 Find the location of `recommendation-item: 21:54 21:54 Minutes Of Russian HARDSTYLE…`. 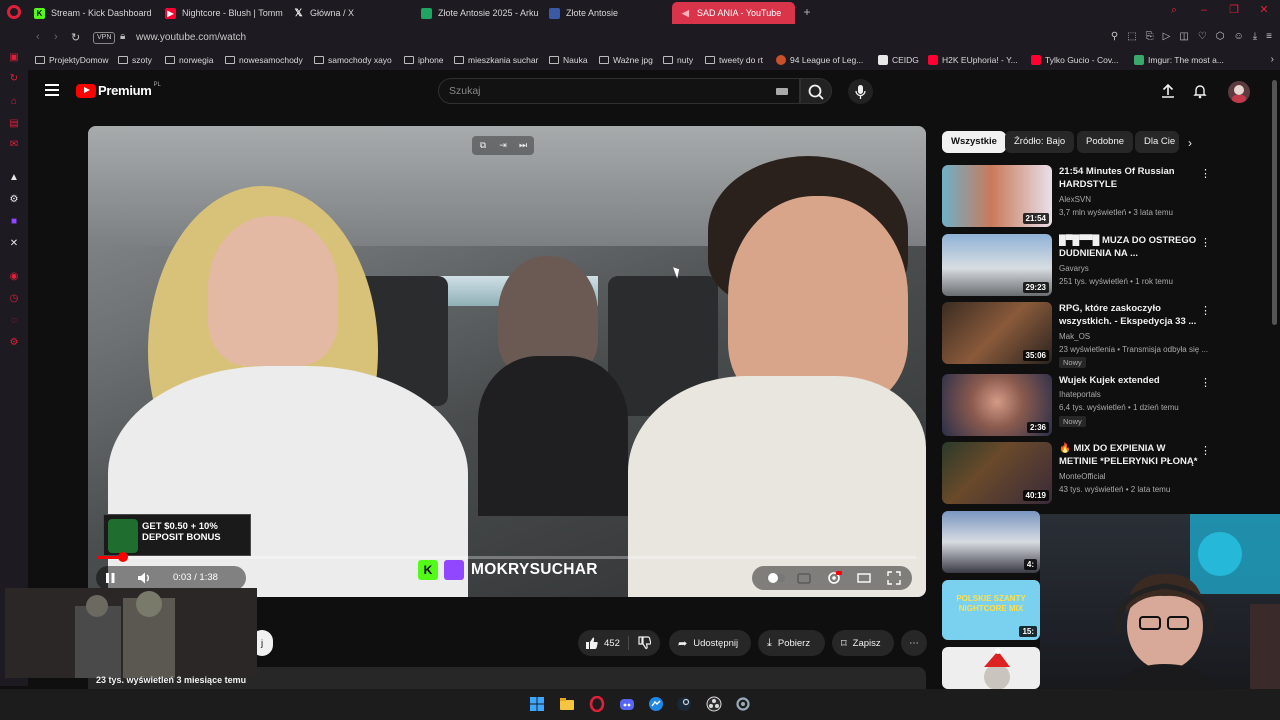

recommendation-item: 21:54 21:54 Minutes Of Russian HARDSTYLE… is located at coordinates (1077, 197).